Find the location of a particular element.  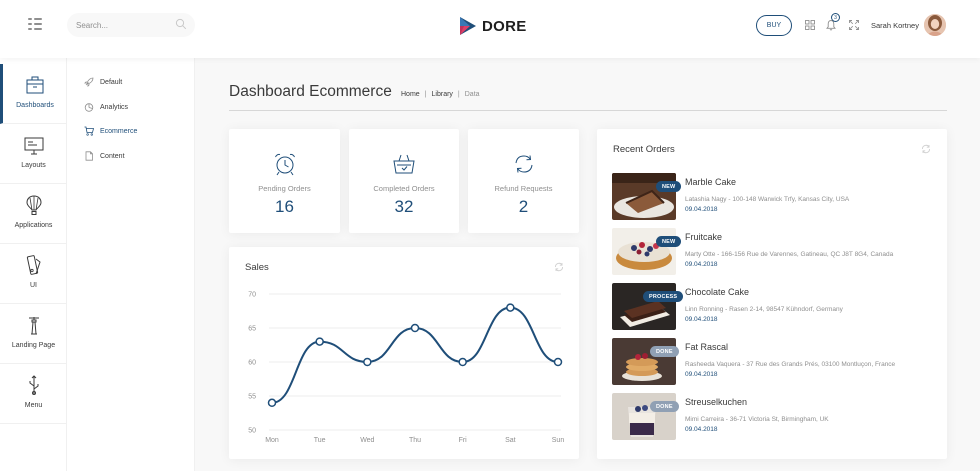

pantone-icon is located at coordinates (33, 265).